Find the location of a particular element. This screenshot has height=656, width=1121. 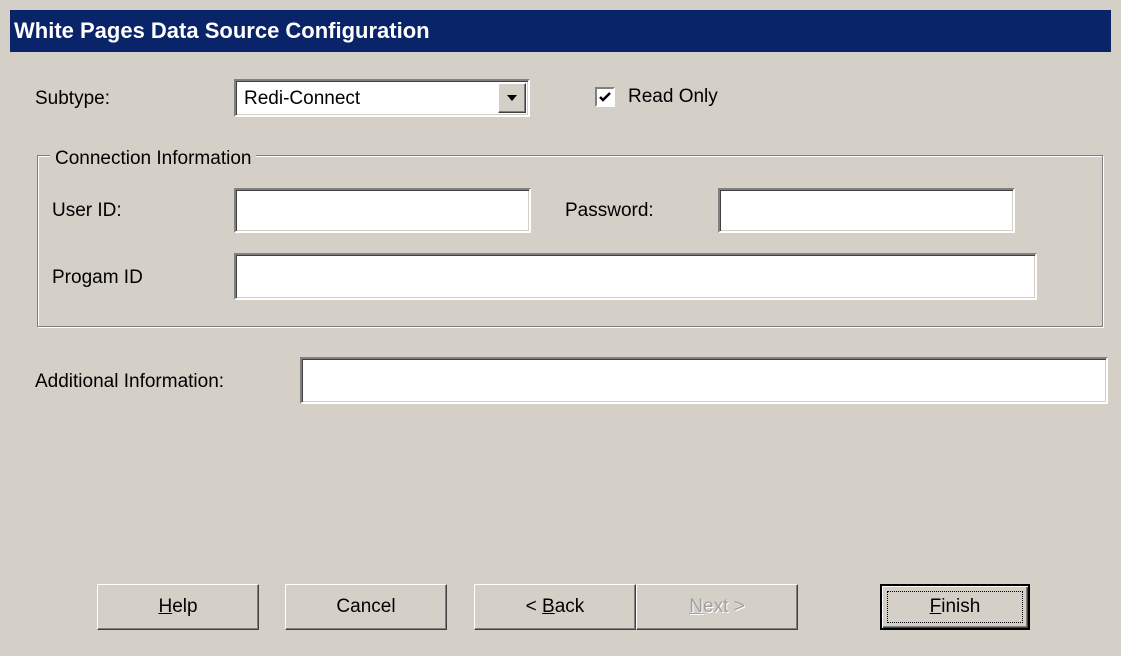

checkmark-icon is located at coordinates (605, 97).